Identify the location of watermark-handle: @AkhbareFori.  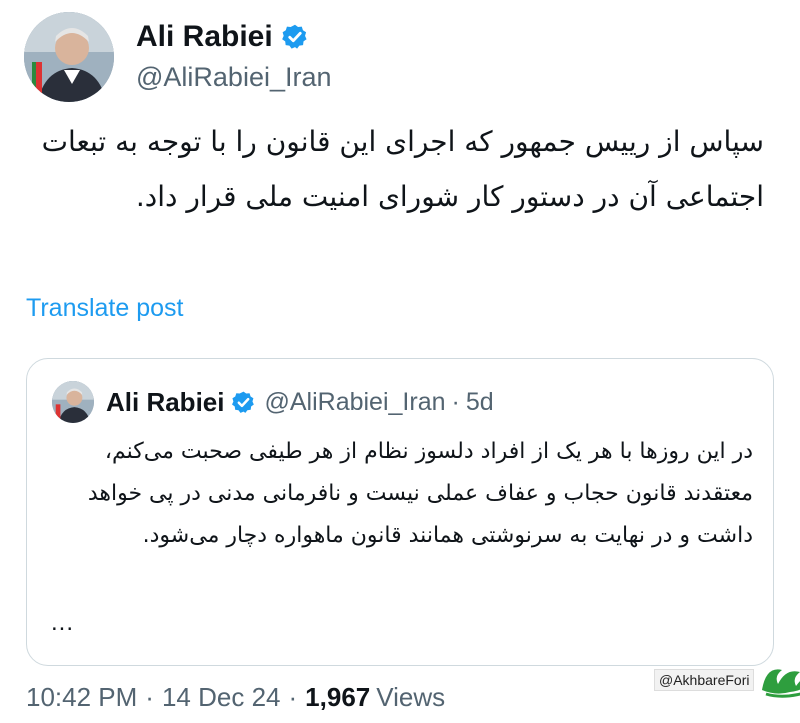
(704, 680).